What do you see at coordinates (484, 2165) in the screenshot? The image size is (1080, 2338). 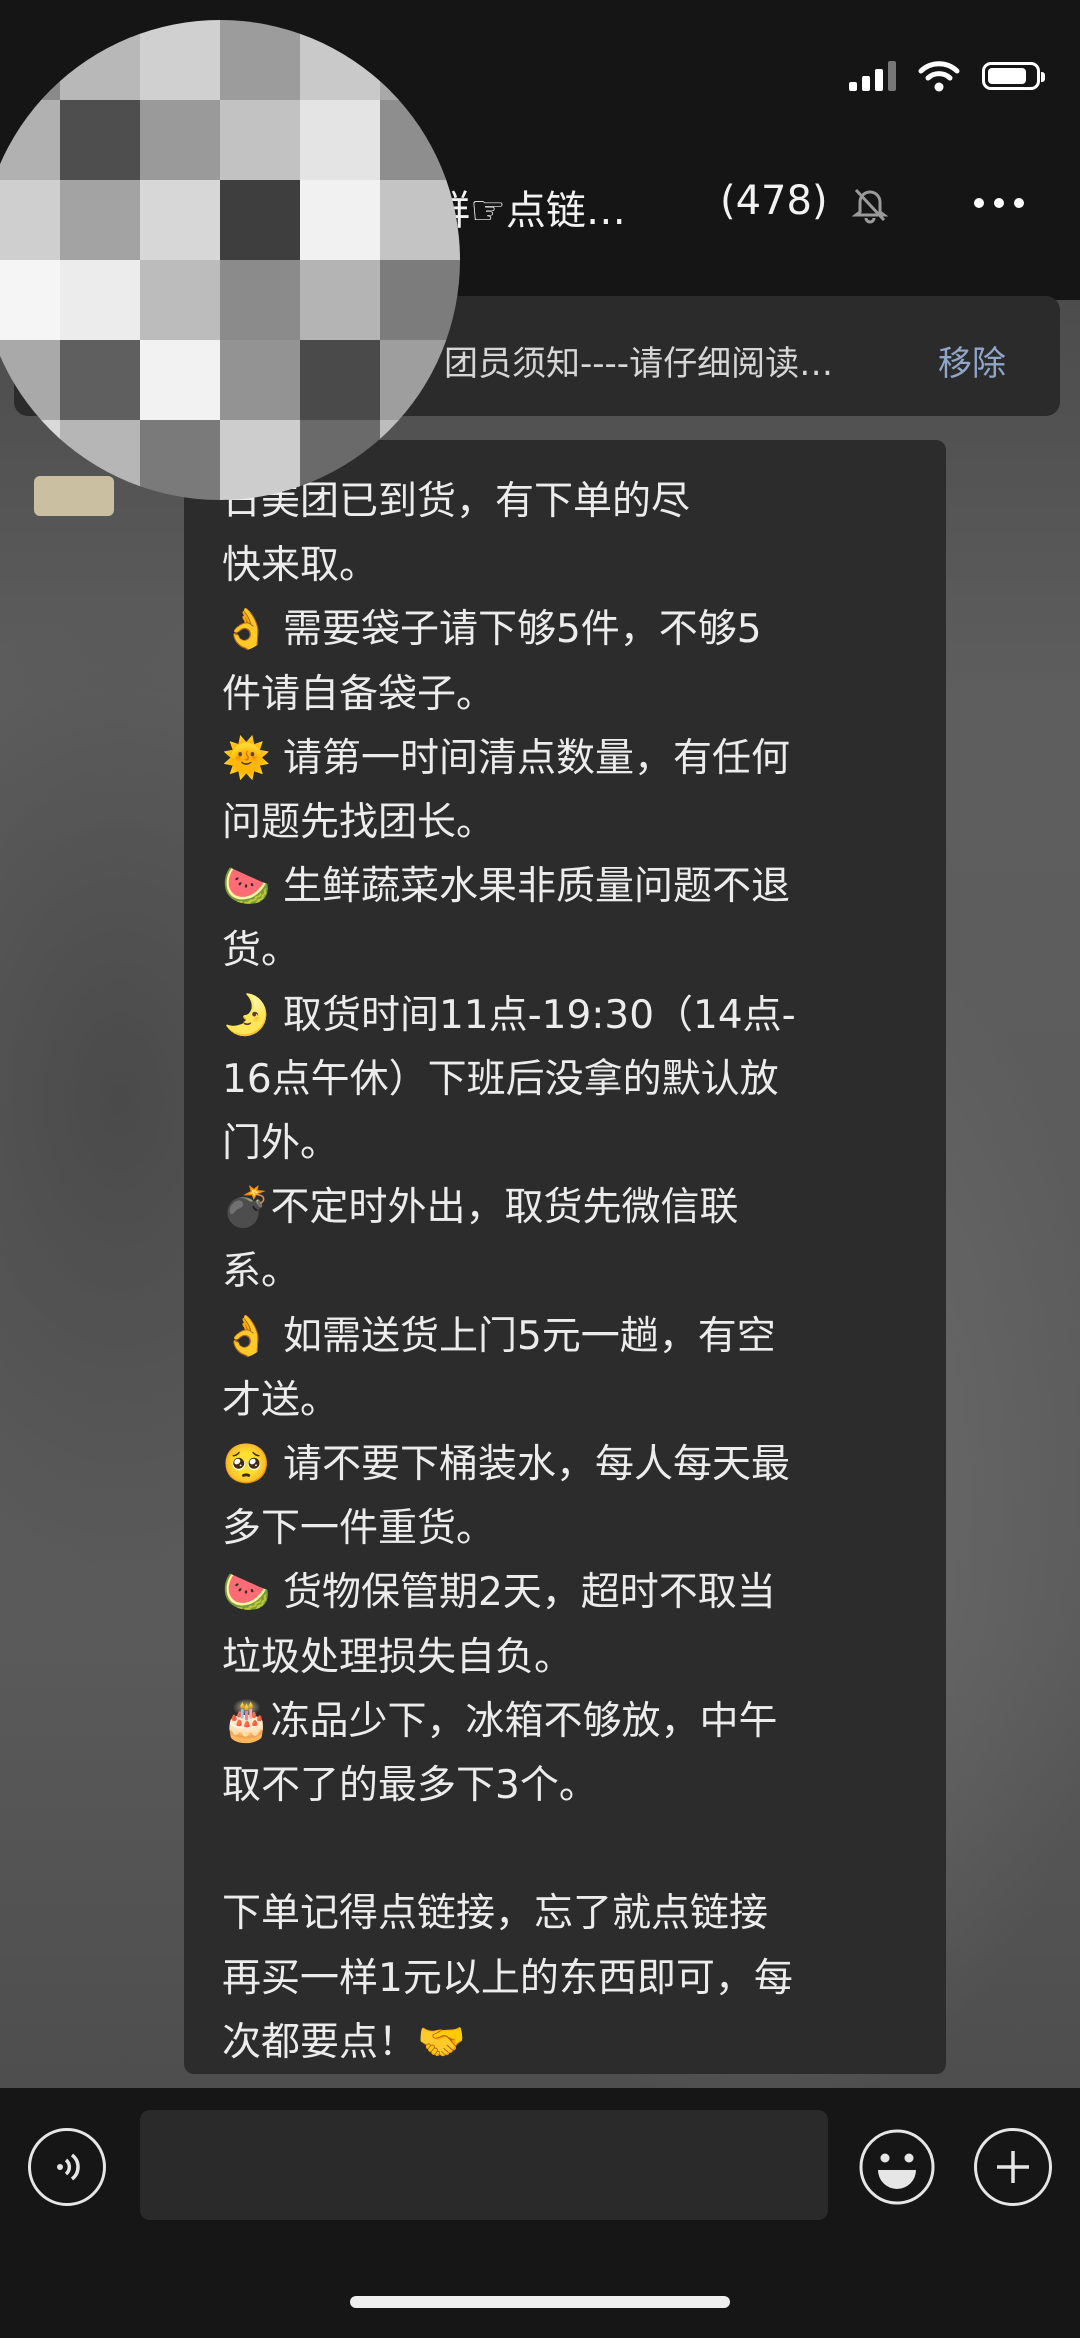 I see `message-input` at bounding box center [484, 2165].